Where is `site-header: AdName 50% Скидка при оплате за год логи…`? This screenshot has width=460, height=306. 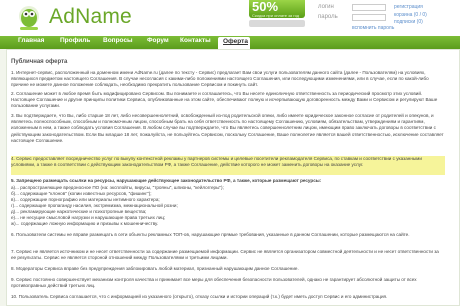
site-header: AdName 50% Скидка при оплате за год логи… is located at coordinates (230, 18).